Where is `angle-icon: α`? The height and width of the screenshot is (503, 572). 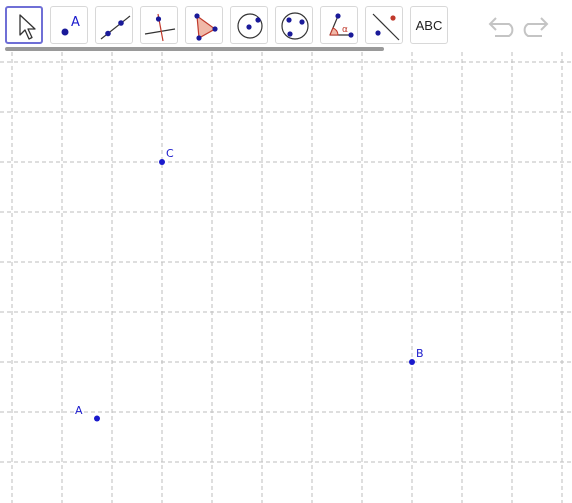 angle-icon: α is located at coordinates (341, 25).